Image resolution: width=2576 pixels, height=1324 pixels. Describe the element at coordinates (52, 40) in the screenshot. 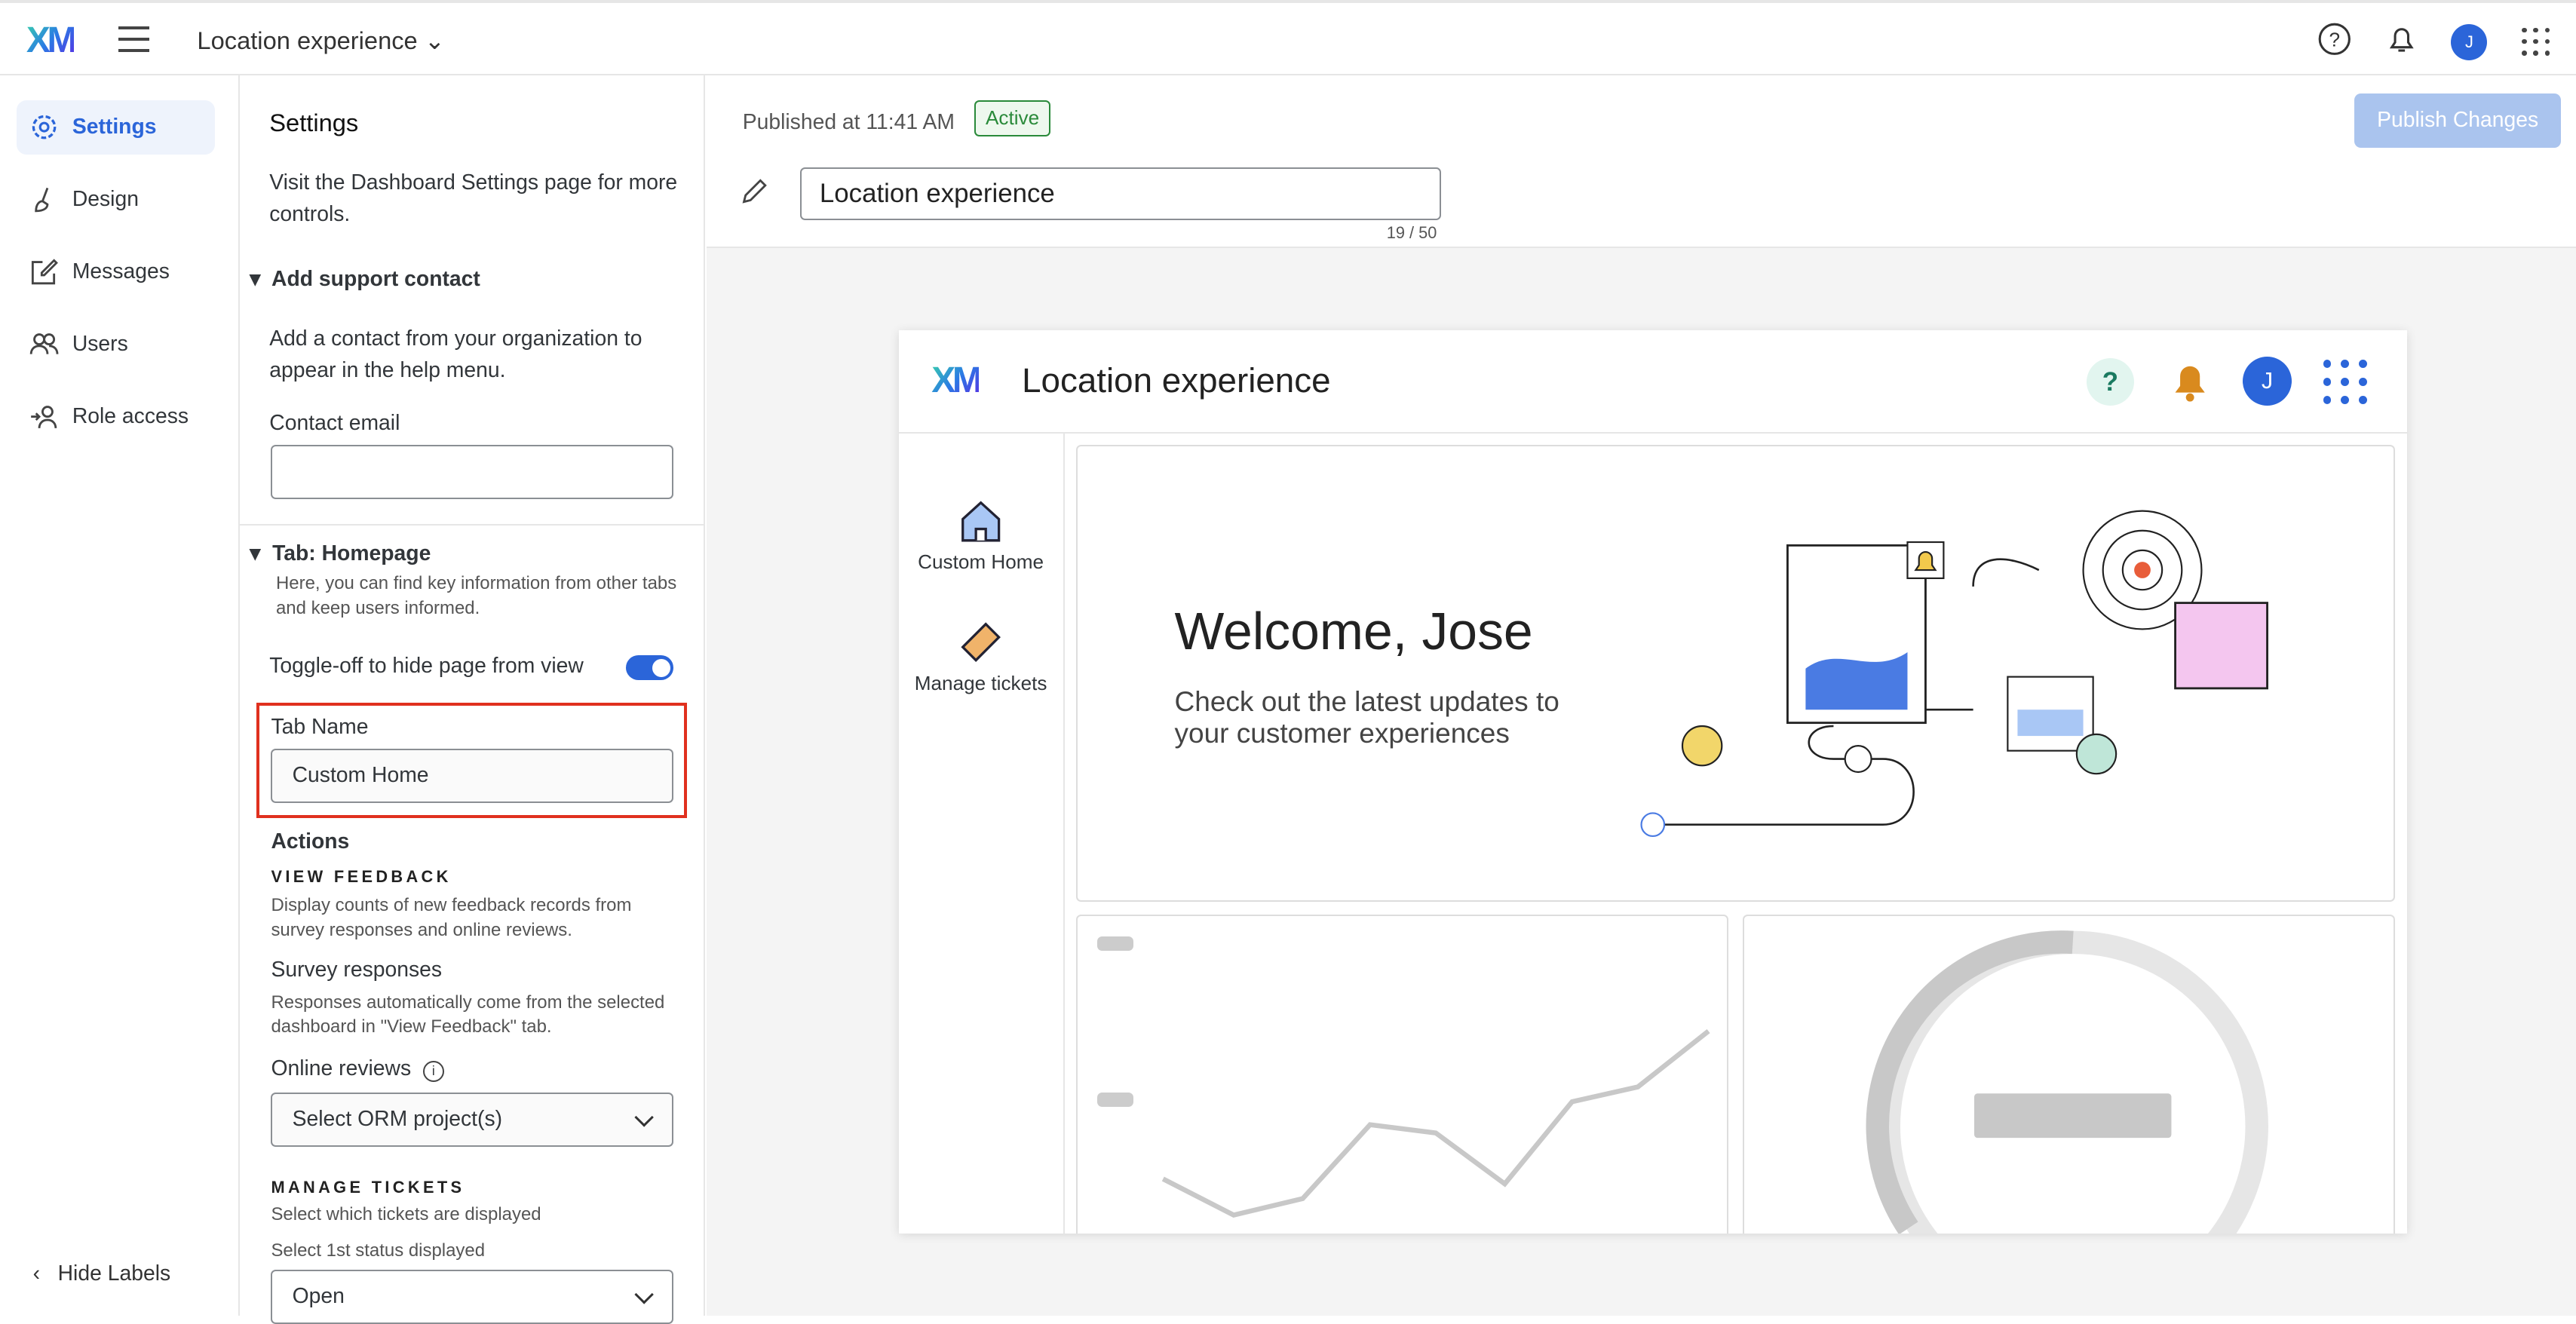

I see `xm-logo: XM` at that location.